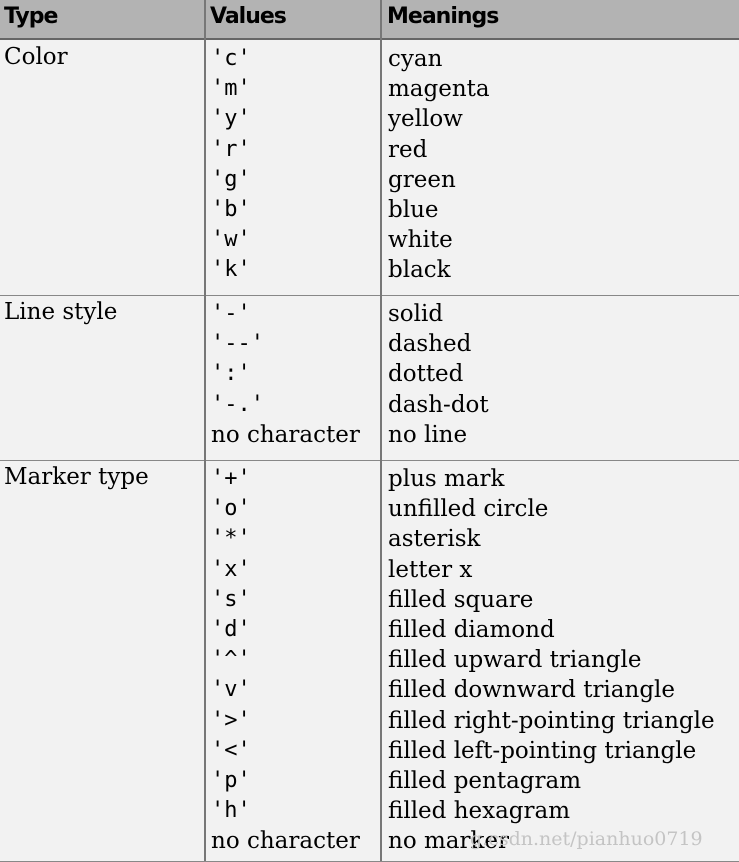 The width and height of the screenshot is (739, 862). Describe the element at coordinates (439, 89) in the screenshot. I see `meaning-cell: magenta` at that location.